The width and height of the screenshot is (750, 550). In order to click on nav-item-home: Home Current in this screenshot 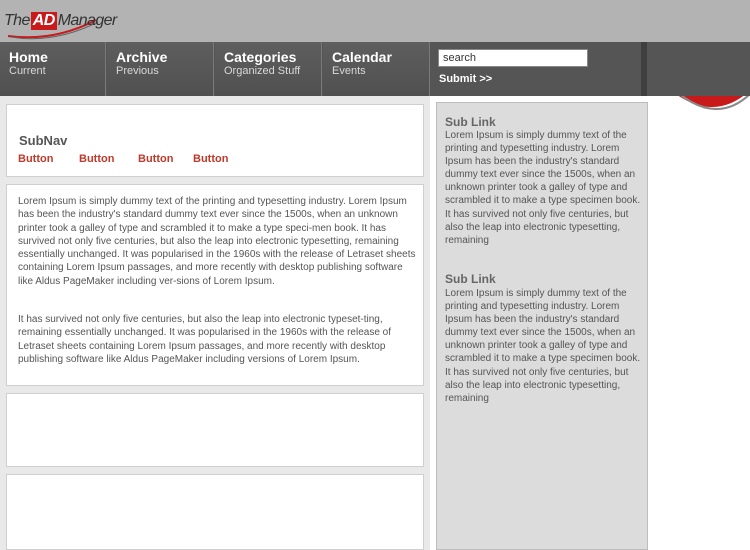, I will do `click(53, 69)`.